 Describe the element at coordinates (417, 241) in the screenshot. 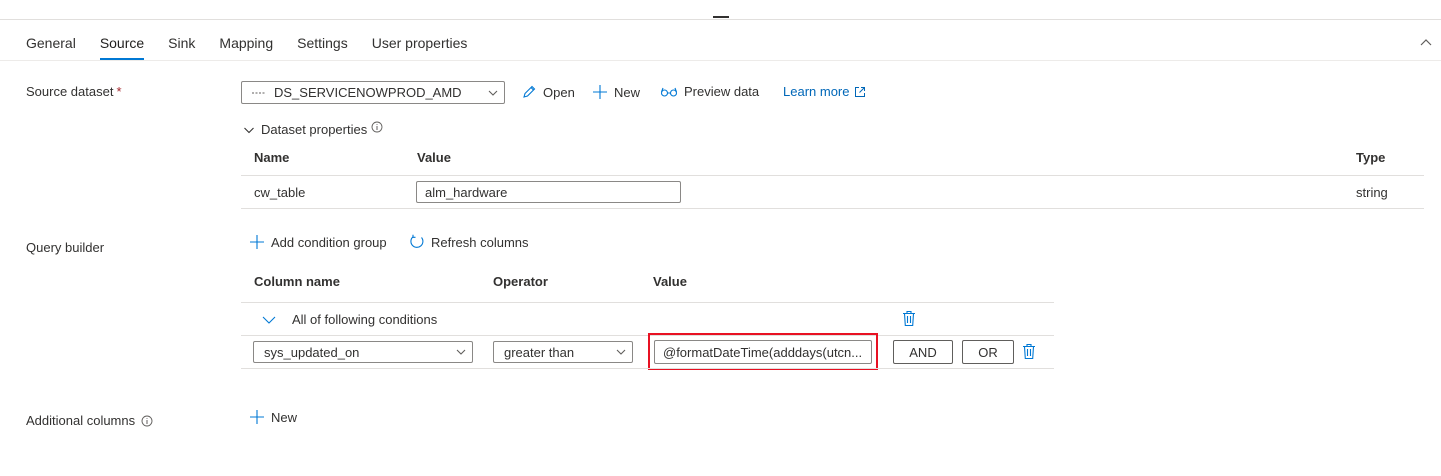

I see `refresh-icon` at that location.